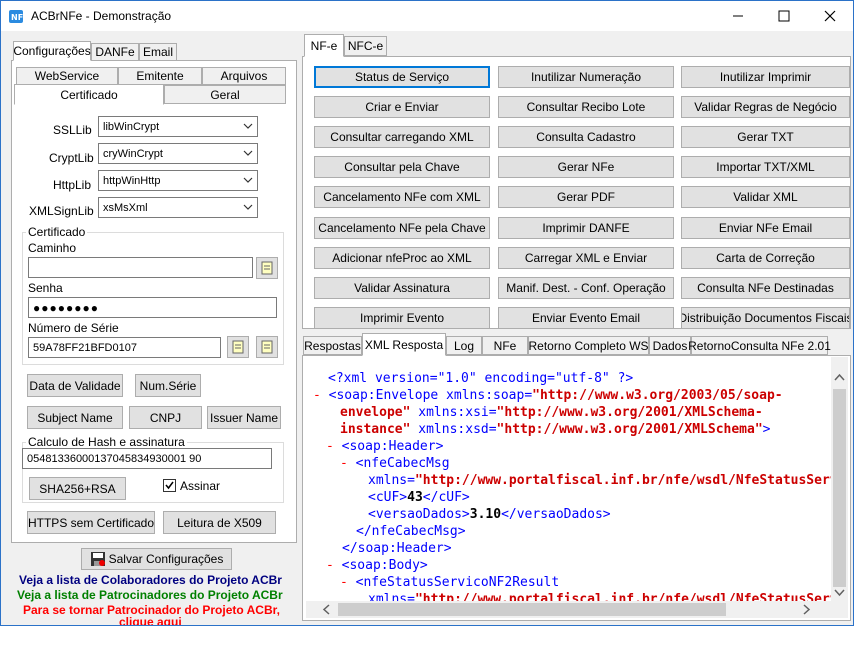 The height and width of the screenshot is (648, 854). Describe the element at coordinates (784, 16) in the screenshot. I see `maximize-button` at that location.